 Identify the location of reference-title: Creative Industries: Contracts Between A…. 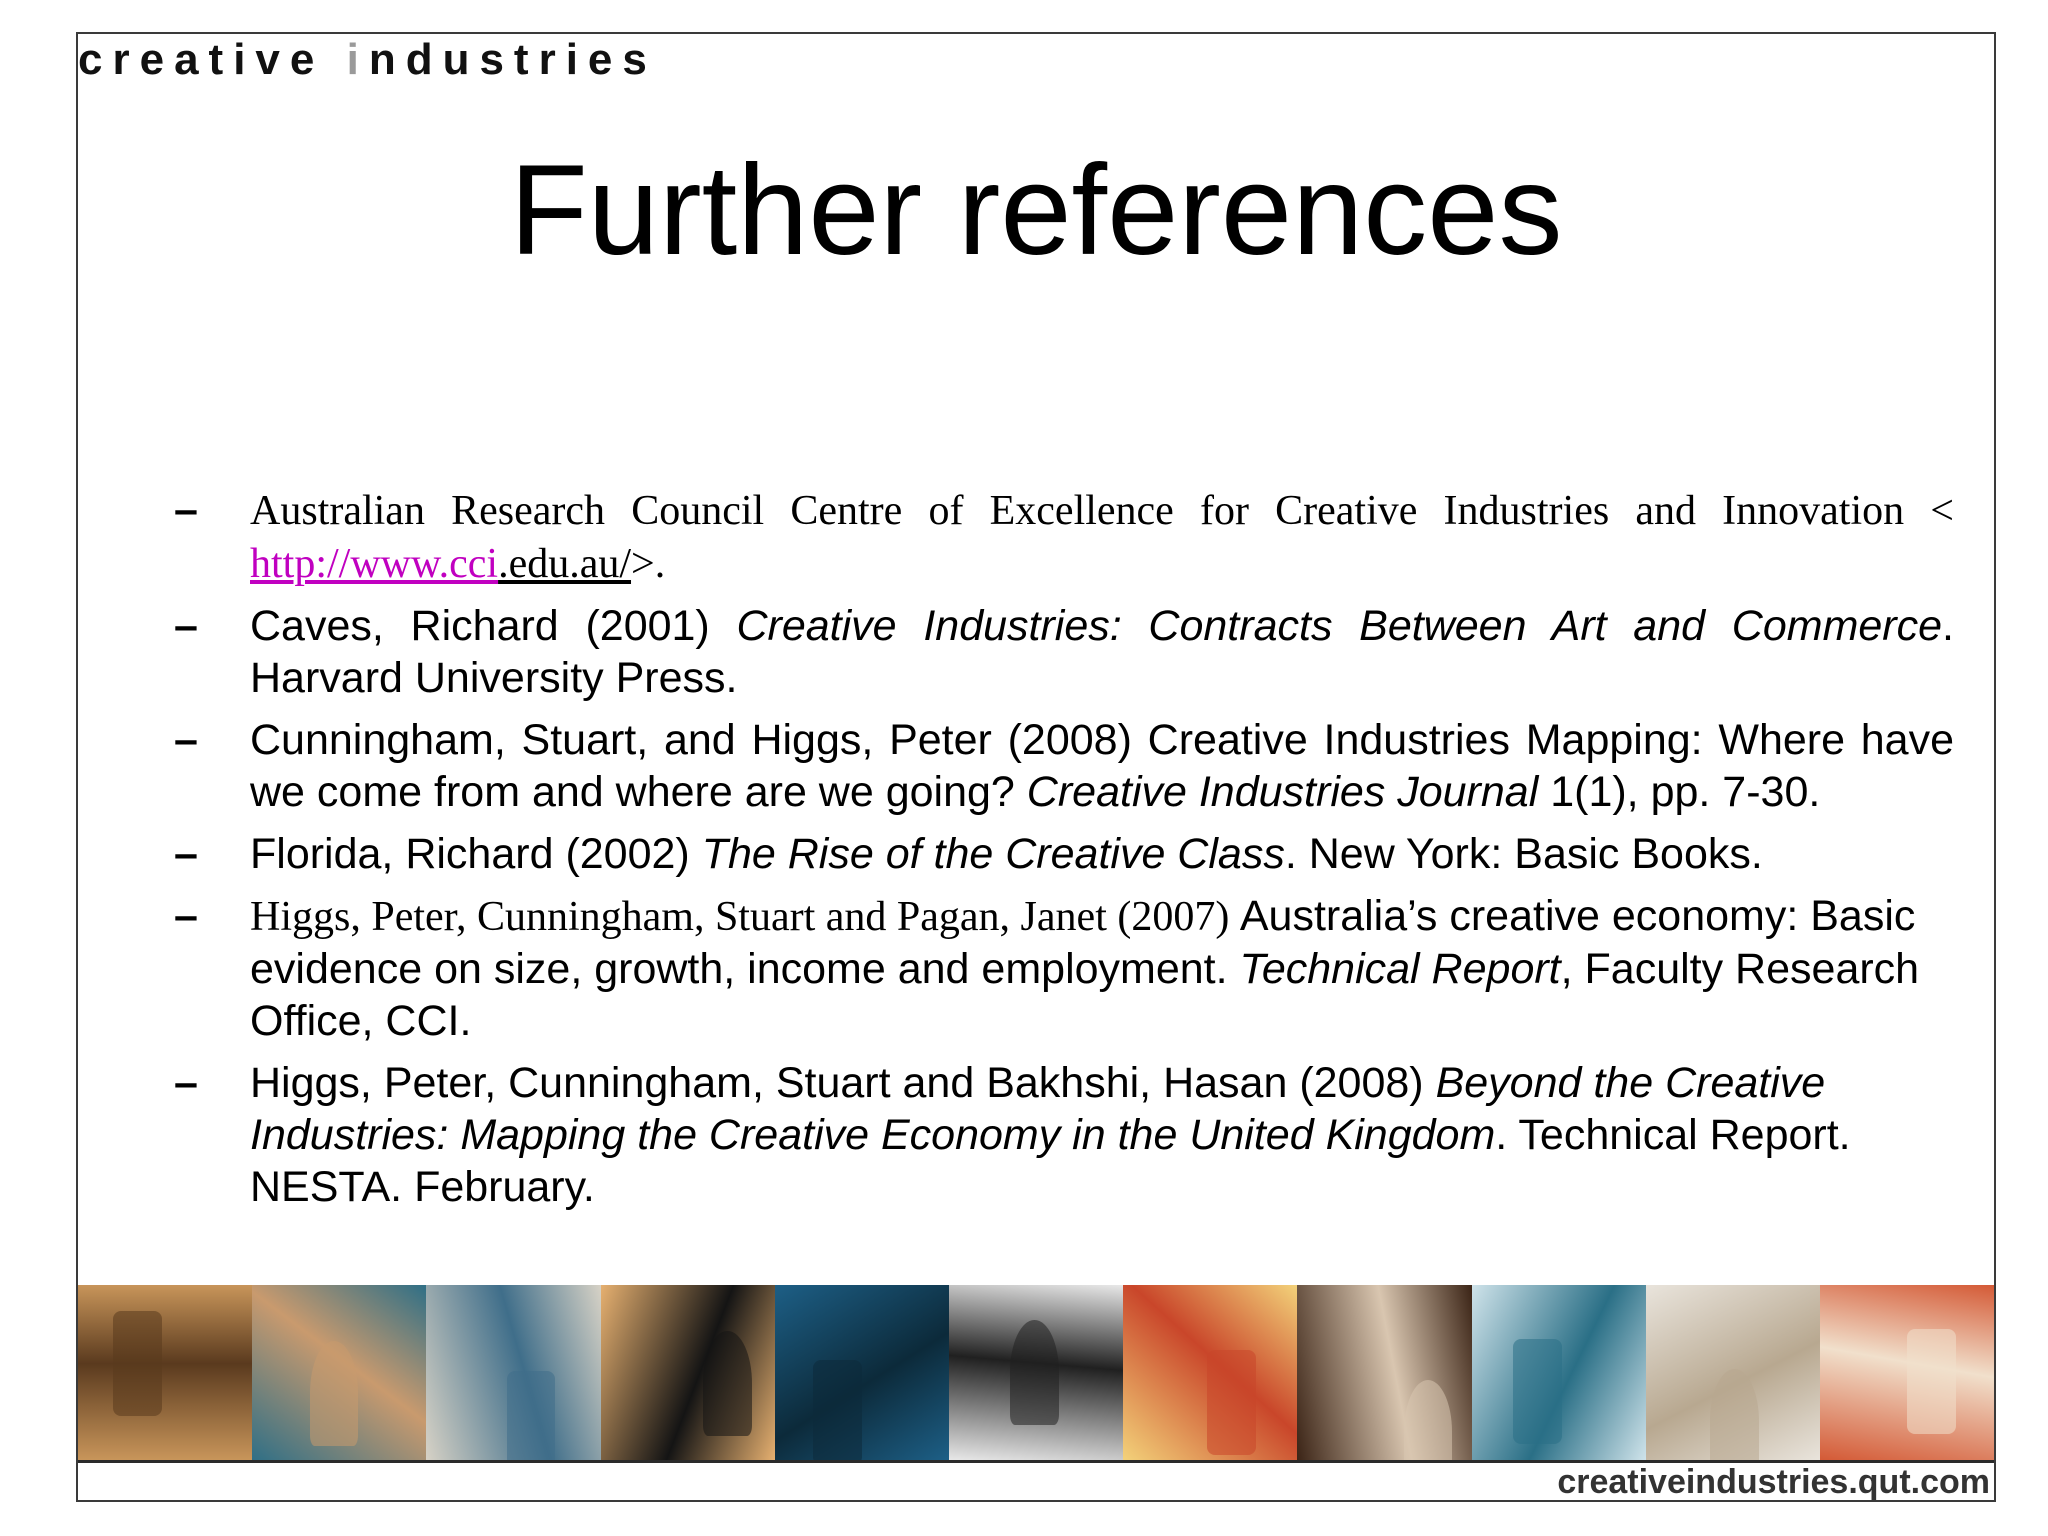
(1339, 626).